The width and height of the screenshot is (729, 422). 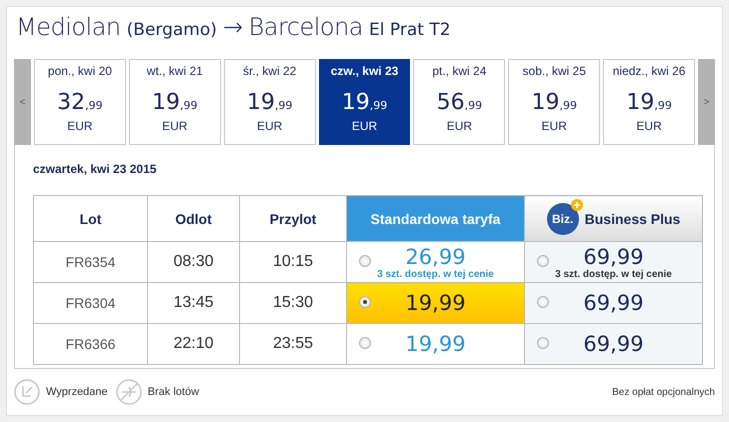 I want to click on date-label: śr., kwi 22, so click(x=269, y=72).